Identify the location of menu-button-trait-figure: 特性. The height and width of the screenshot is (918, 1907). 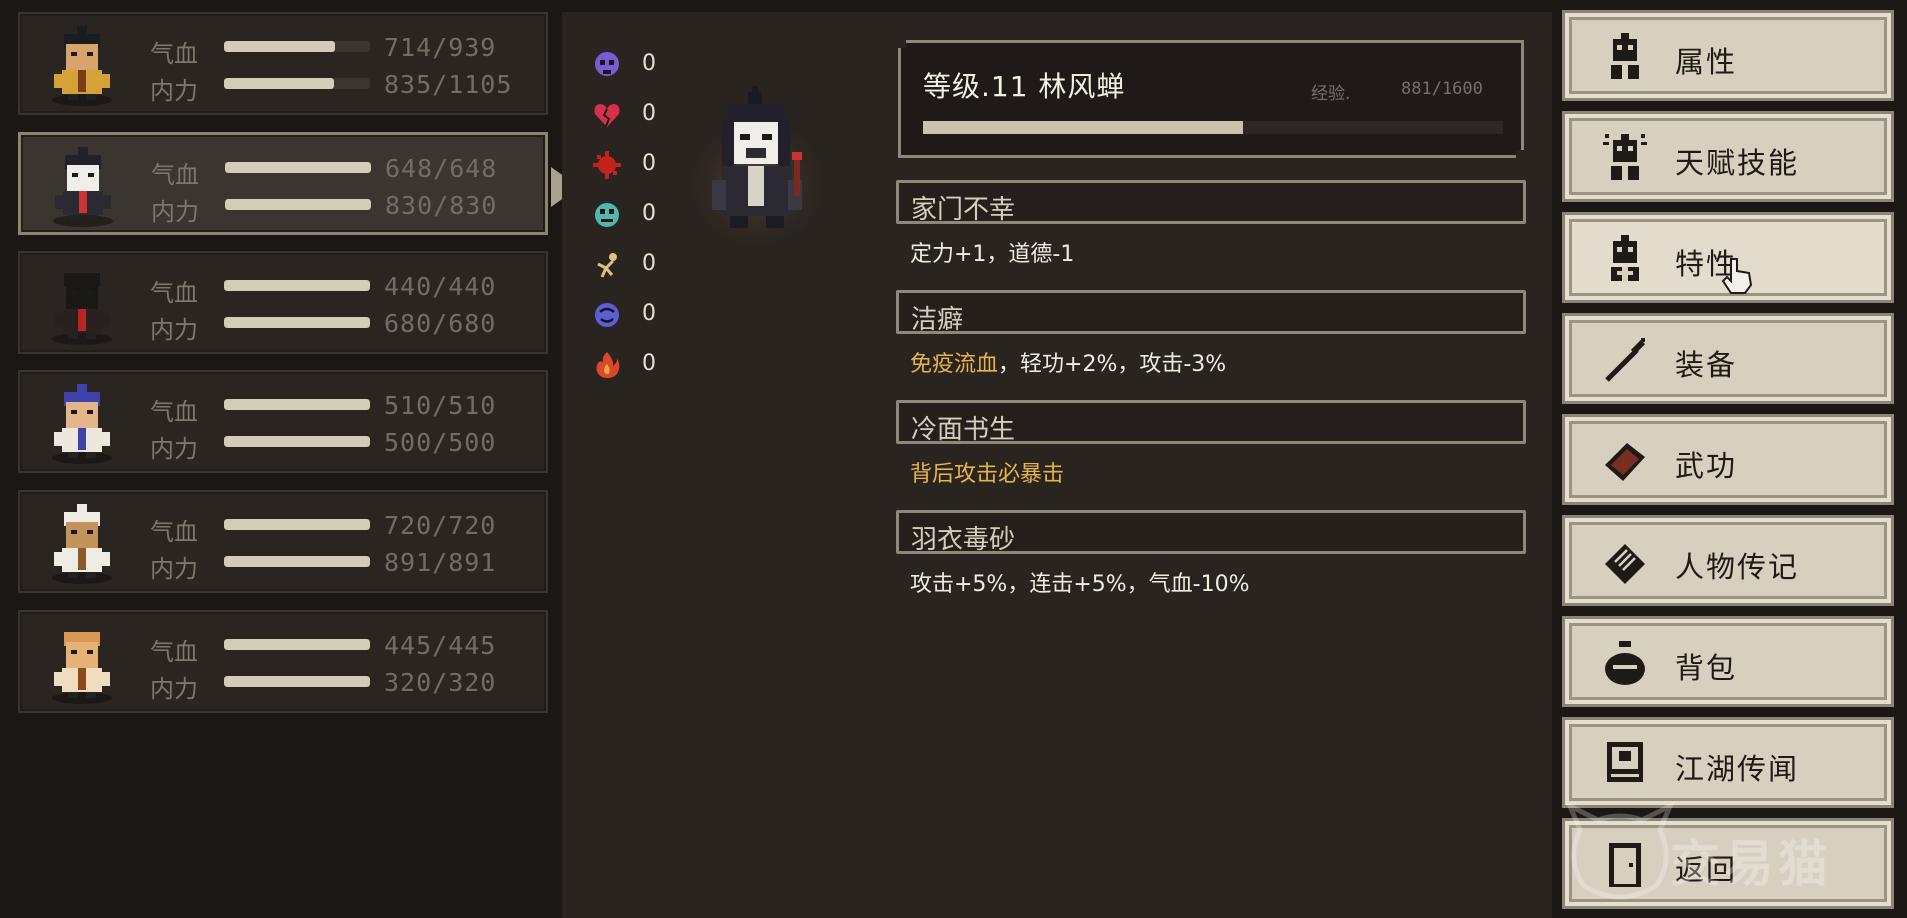
(1728, 257).